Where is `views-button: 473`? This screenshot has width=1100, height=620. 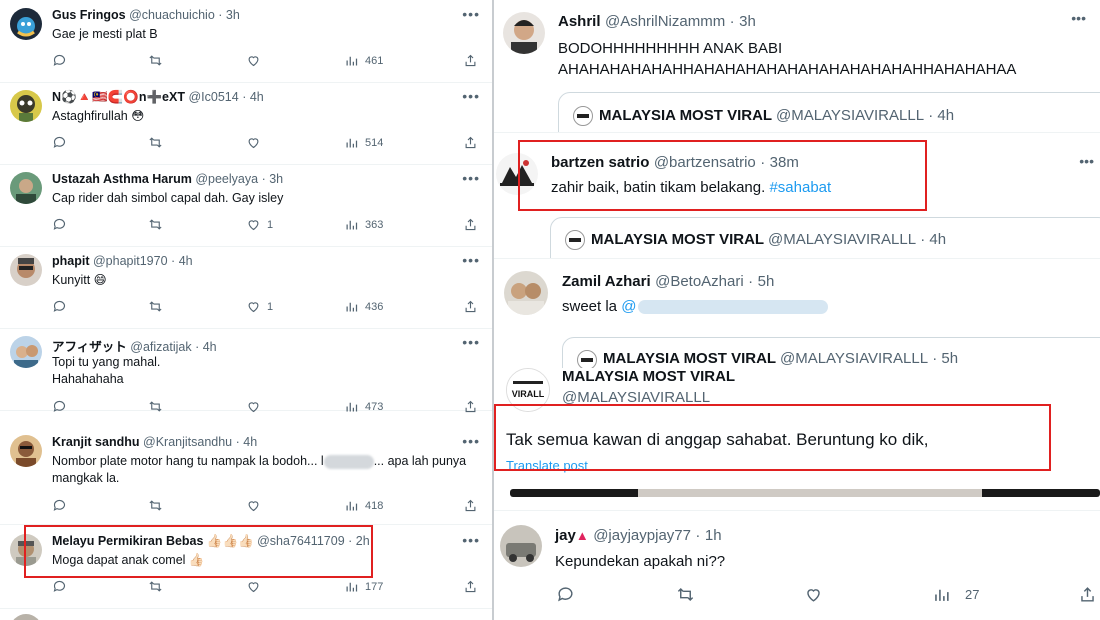 views-button: 473 is located at coordinates (363, 406).